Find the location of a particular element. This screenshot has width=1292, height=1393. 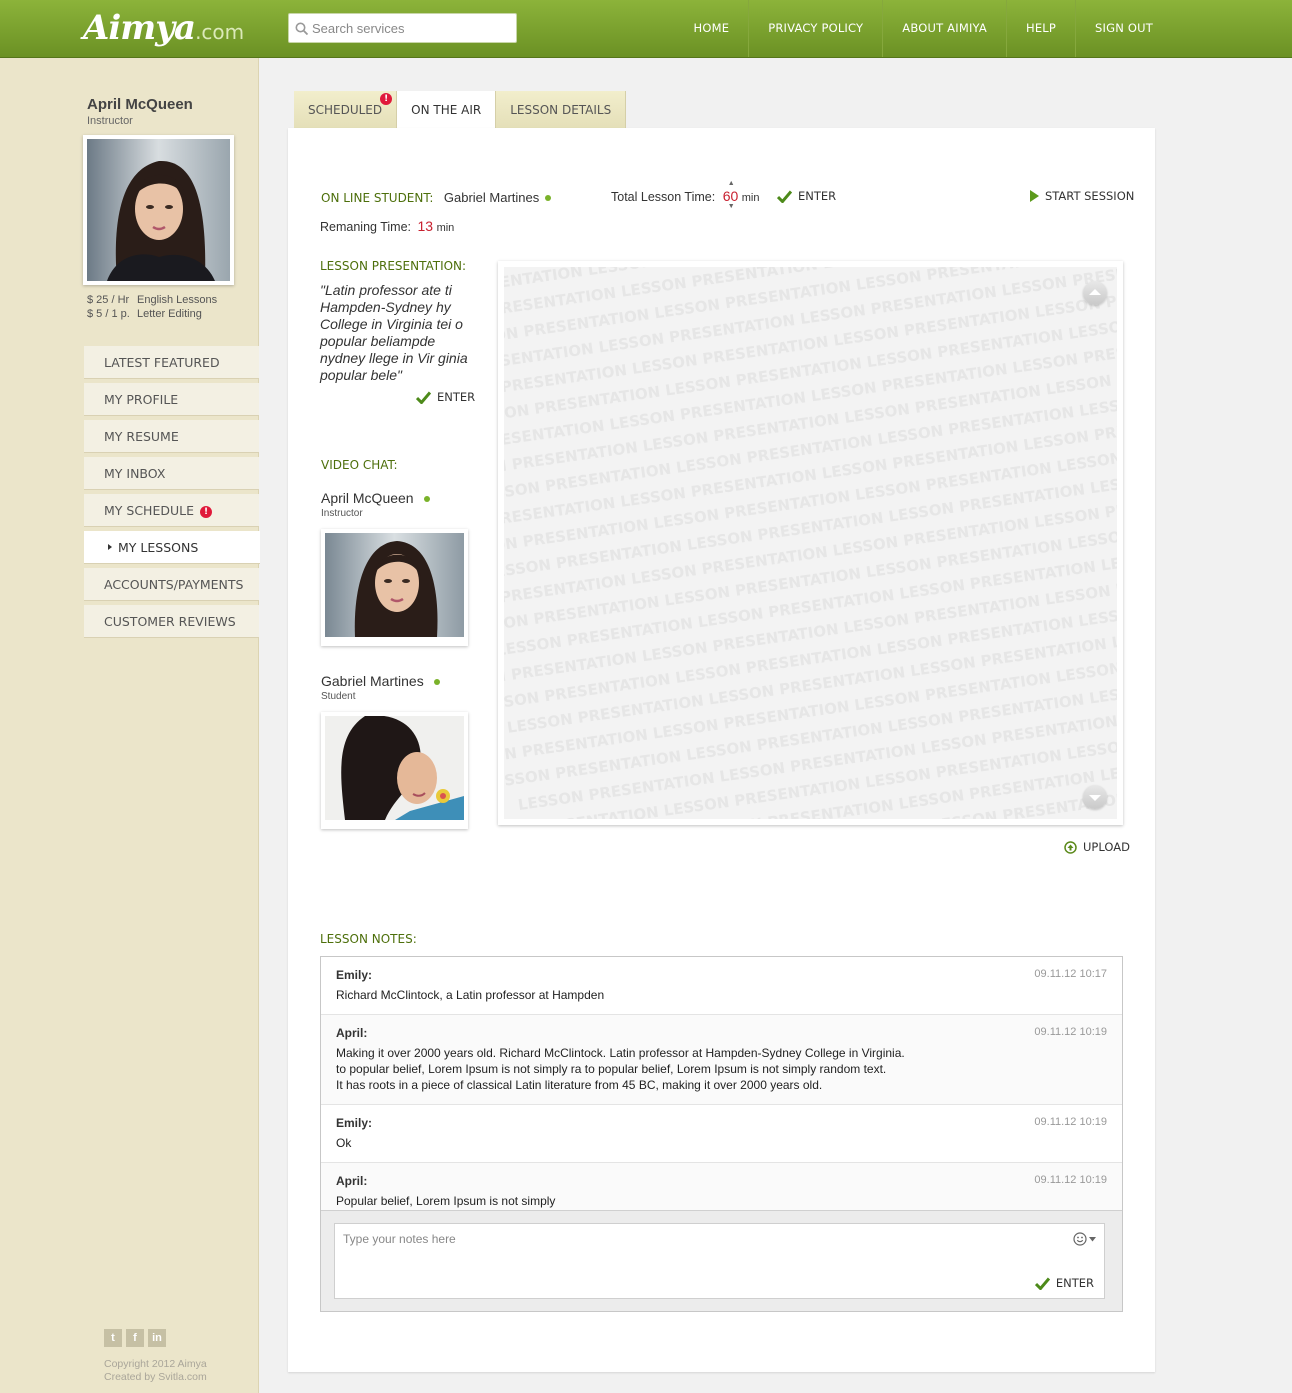

rate-price: $ 25 / Hr is located at coordinates (108, 300).